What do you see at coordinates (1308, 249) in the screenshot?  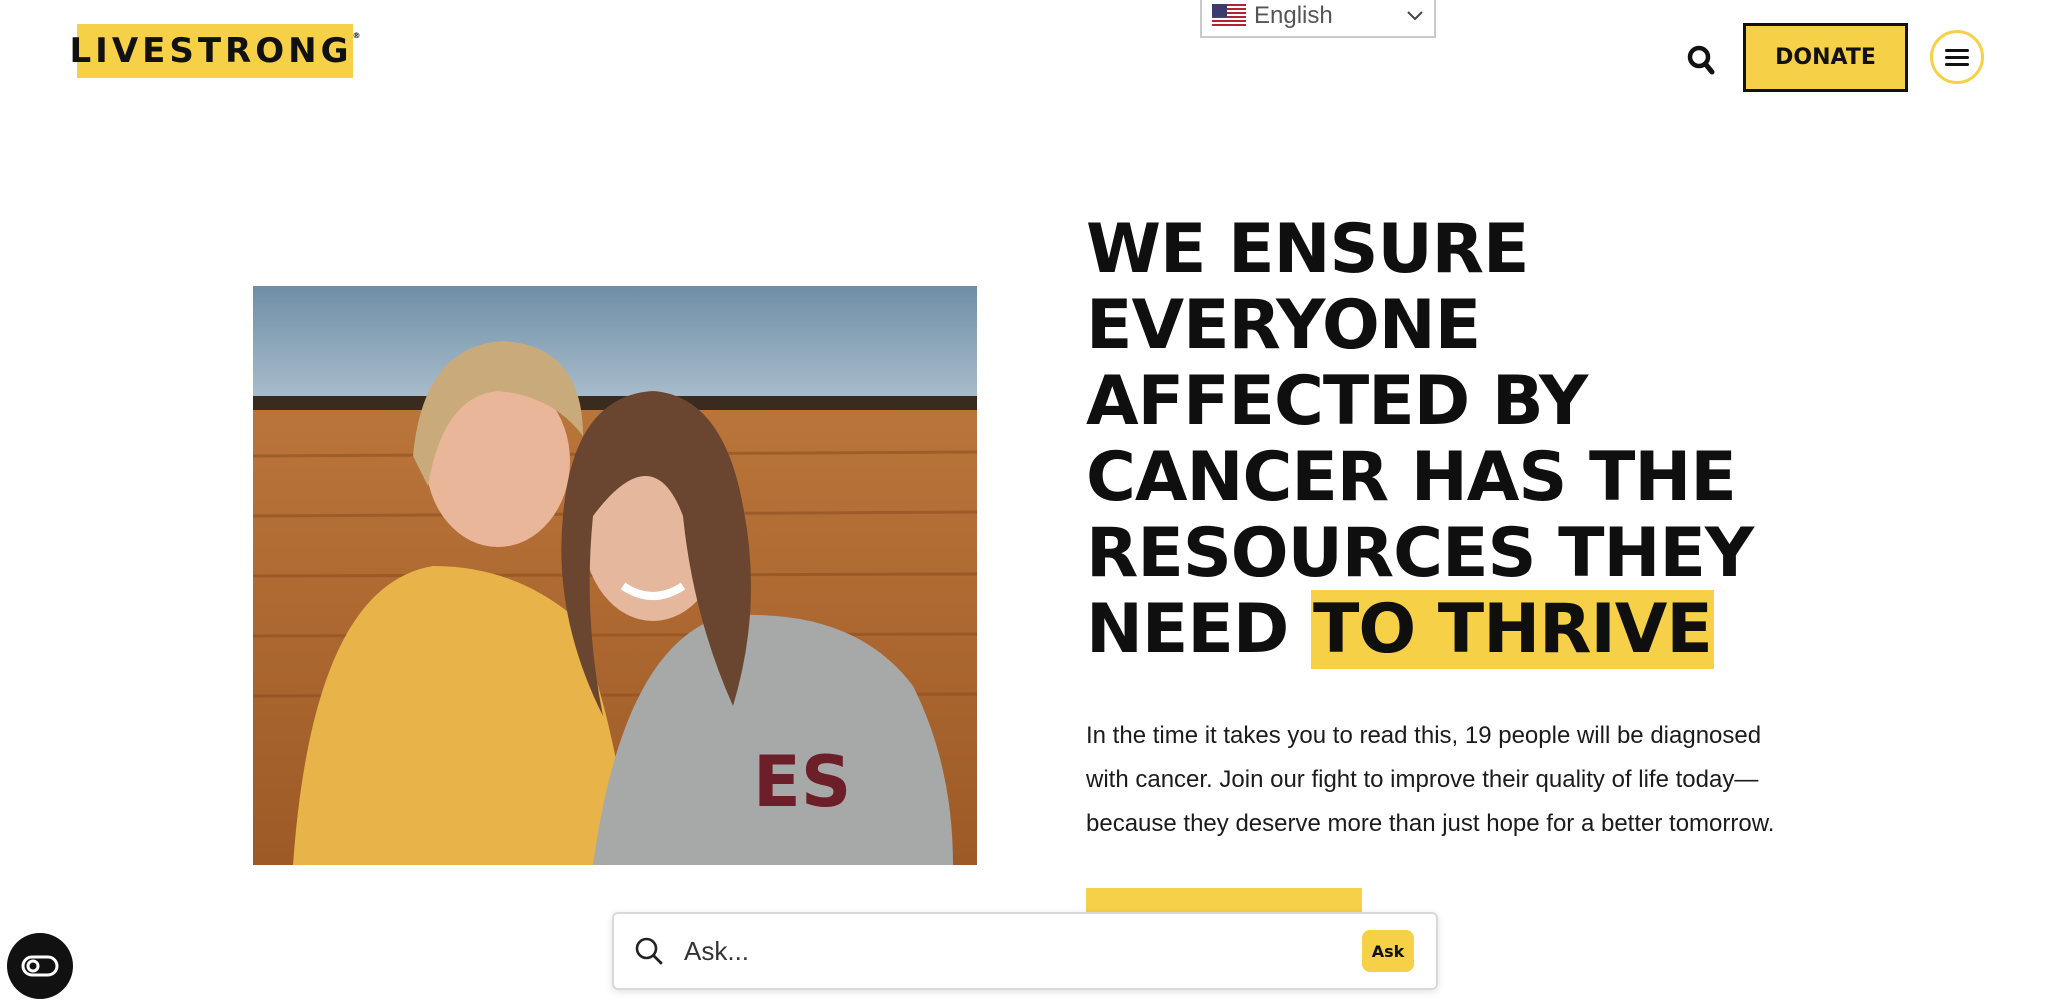 I see `headline-line: WE ENSURE` at bounding box center [1308, 249].